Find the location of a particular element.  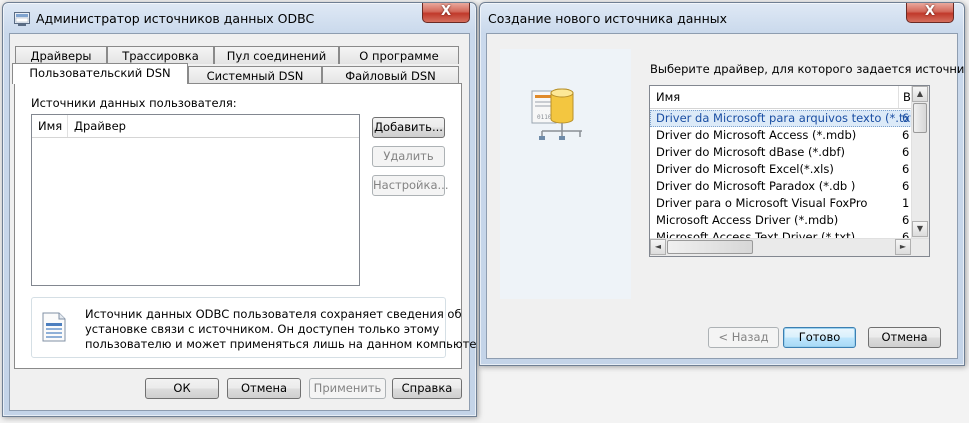

tab-label: Файловый DSN is located at coordinates (390, 76).